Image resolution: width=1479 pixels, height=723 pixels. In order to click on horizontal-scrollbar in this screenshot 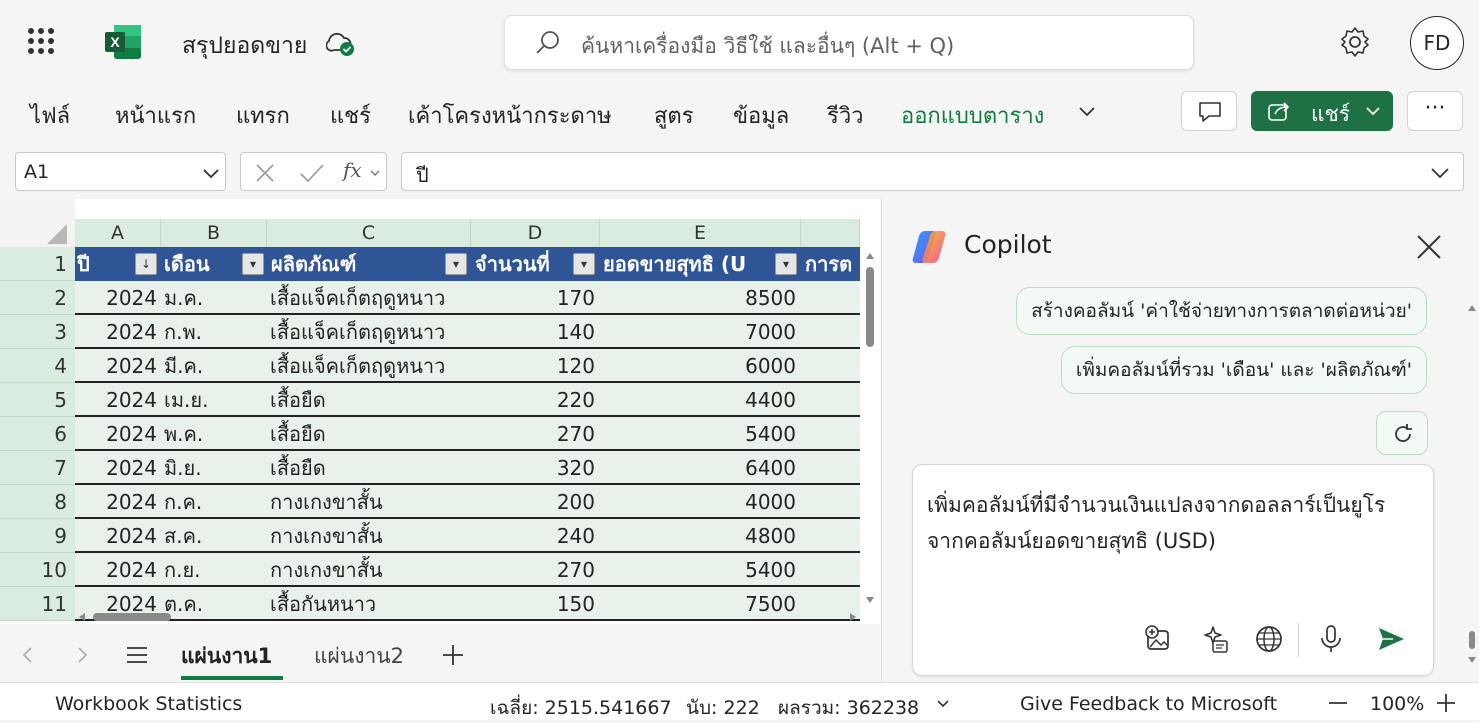, I will do `click(467, 616)`.